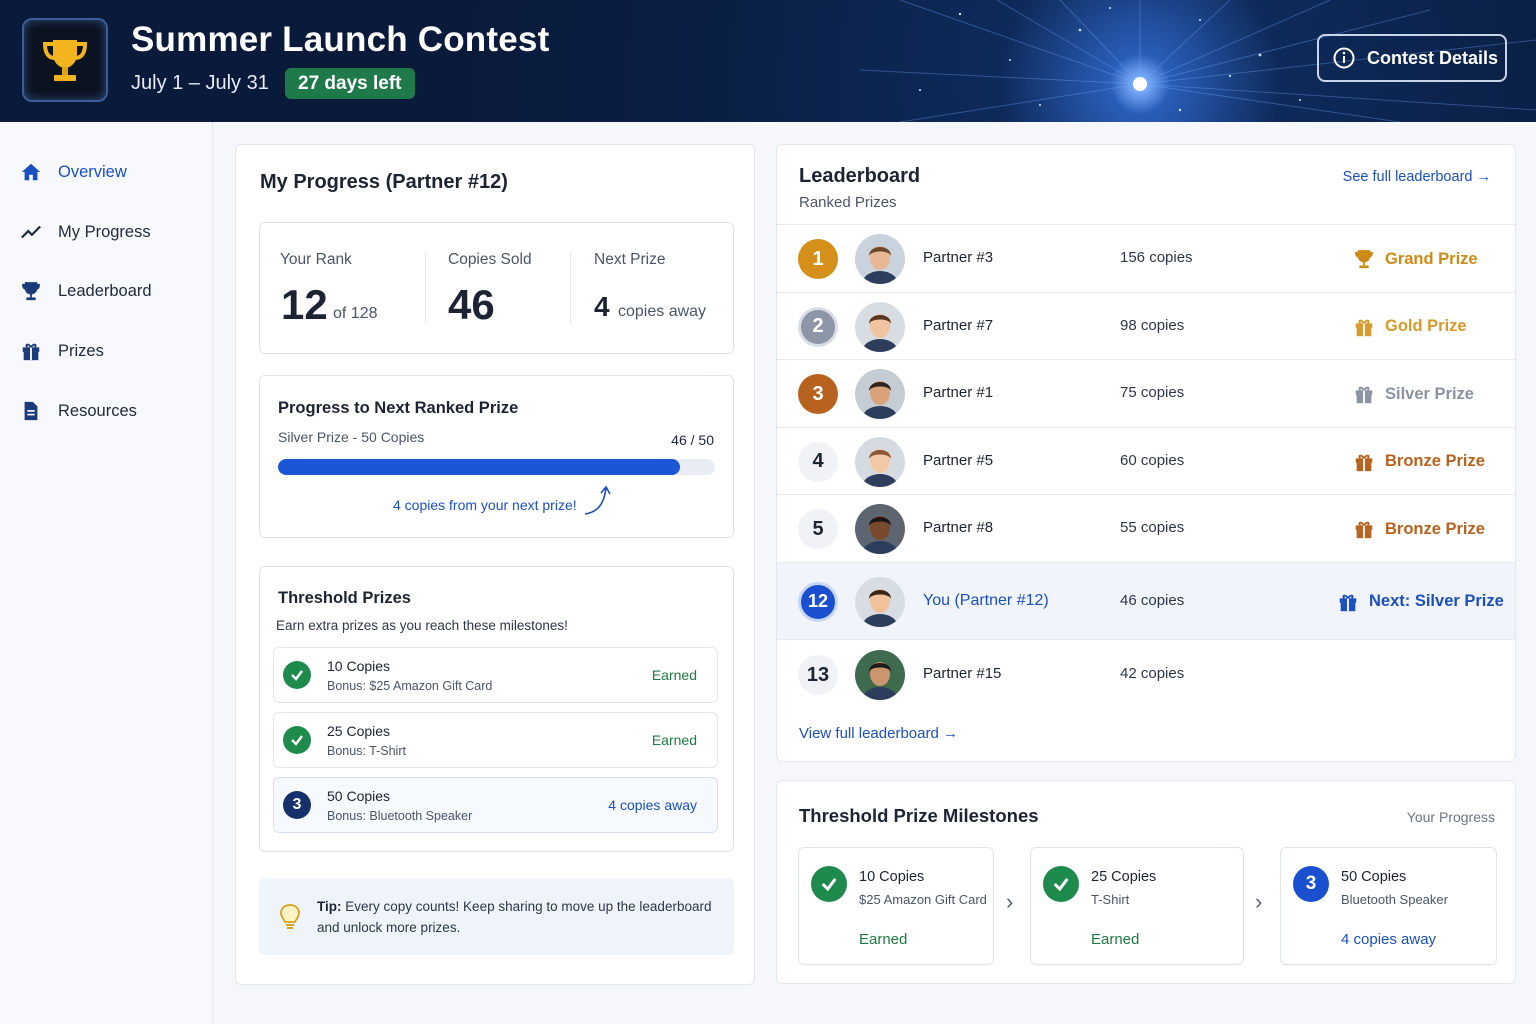 Image resolution: width=1536 pixels, height=1024 pixels. What do you see at coordinates (495, 740) in the screenshot?
I see `threshold-item: 25 Copies Bonus: T-Shirt Earned` at bounding box center [495, 740].